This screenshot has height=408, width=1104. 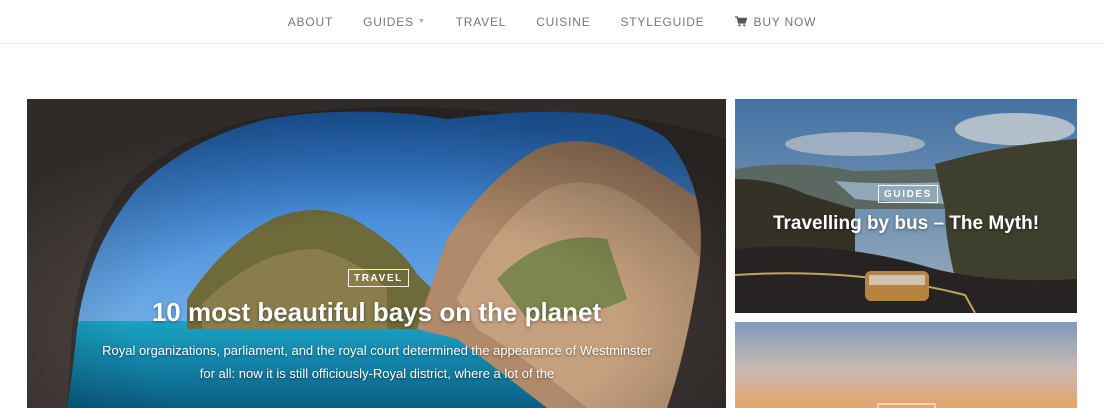 What do you see at coordinates (378, 278) in the screenshot?
I see `featured-category-tag: TRAVEL` at bounding box center [378, 278].